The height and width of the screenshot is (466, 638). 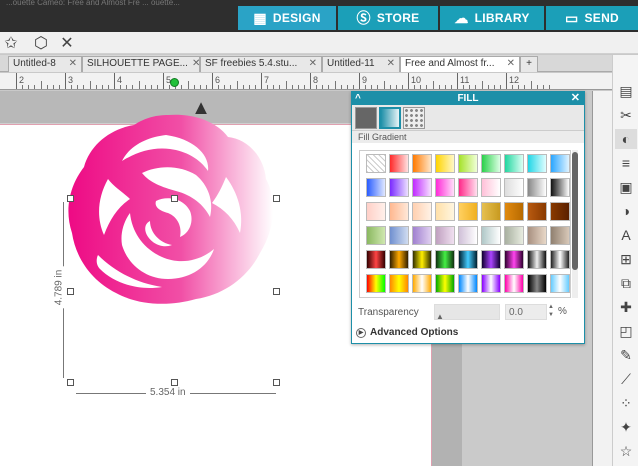 What do you see at coordinates (11, 43) in the screenshot?
I see `star-shape-icon: ✩` at bounding box center [11, 43].